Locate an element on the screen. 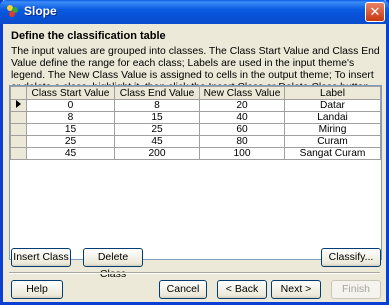 The image size is (389, 305). next-button: Next > is located at coordinates (296, 289).